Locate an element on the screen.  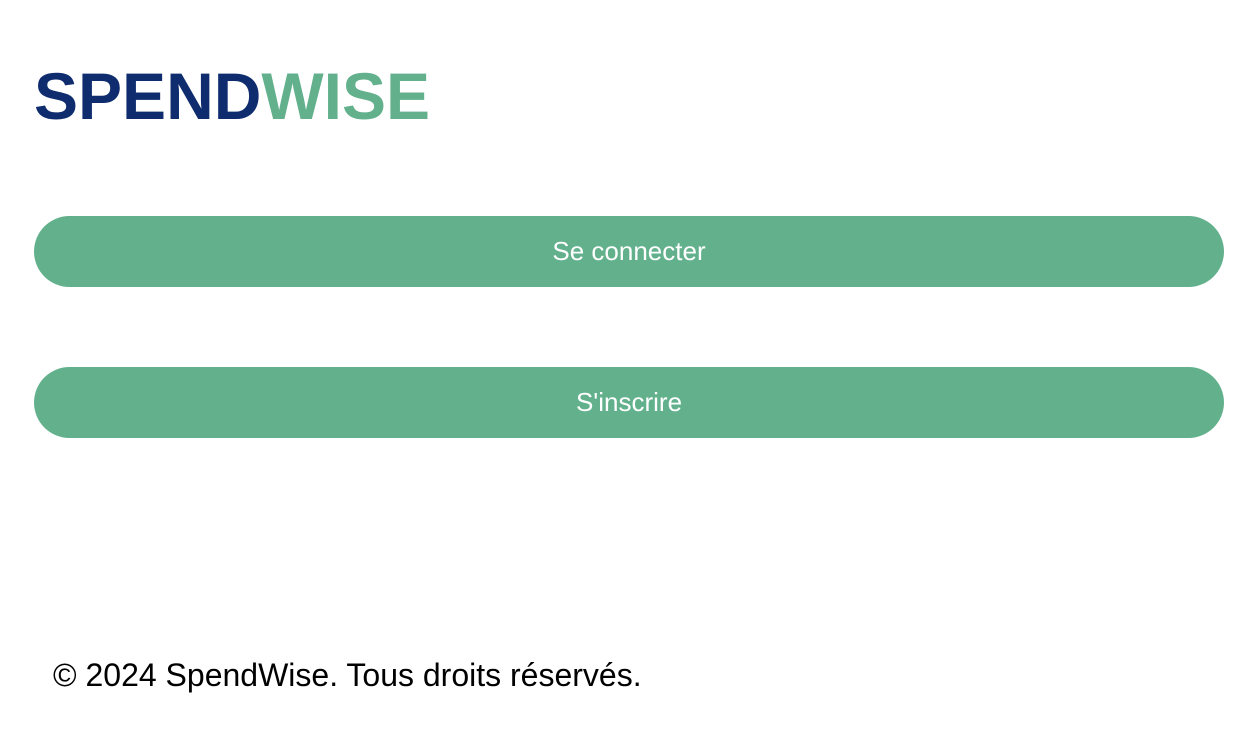
brand-logo: SPENDWISE is located at coordinates (232, 96).